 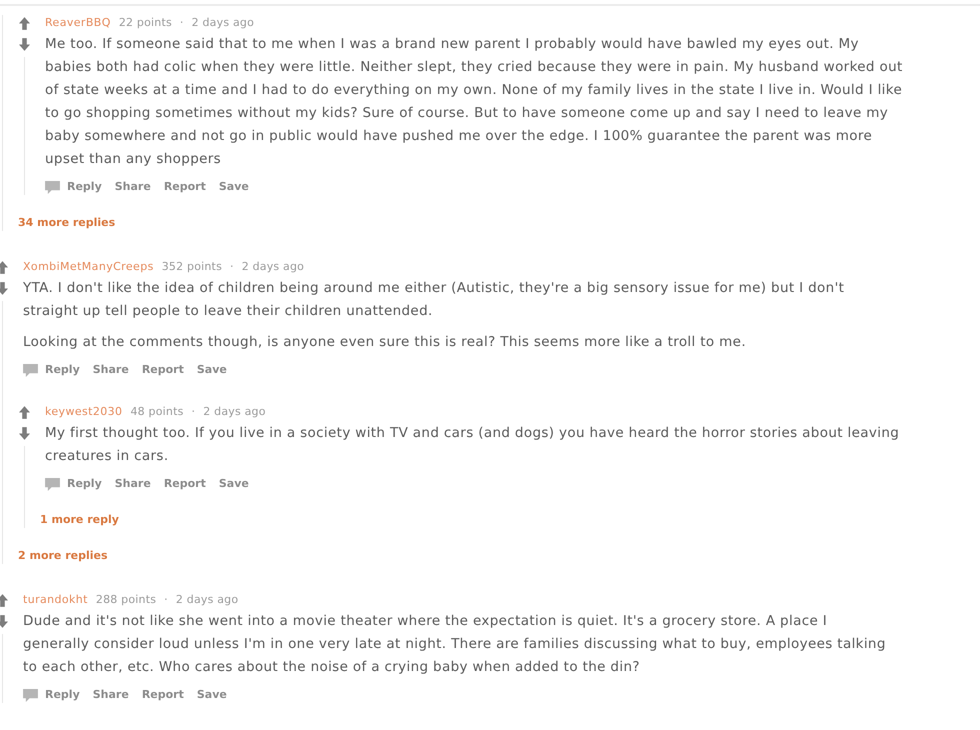 I want to click on points-count: 22 points, so click(x=145, y=23).